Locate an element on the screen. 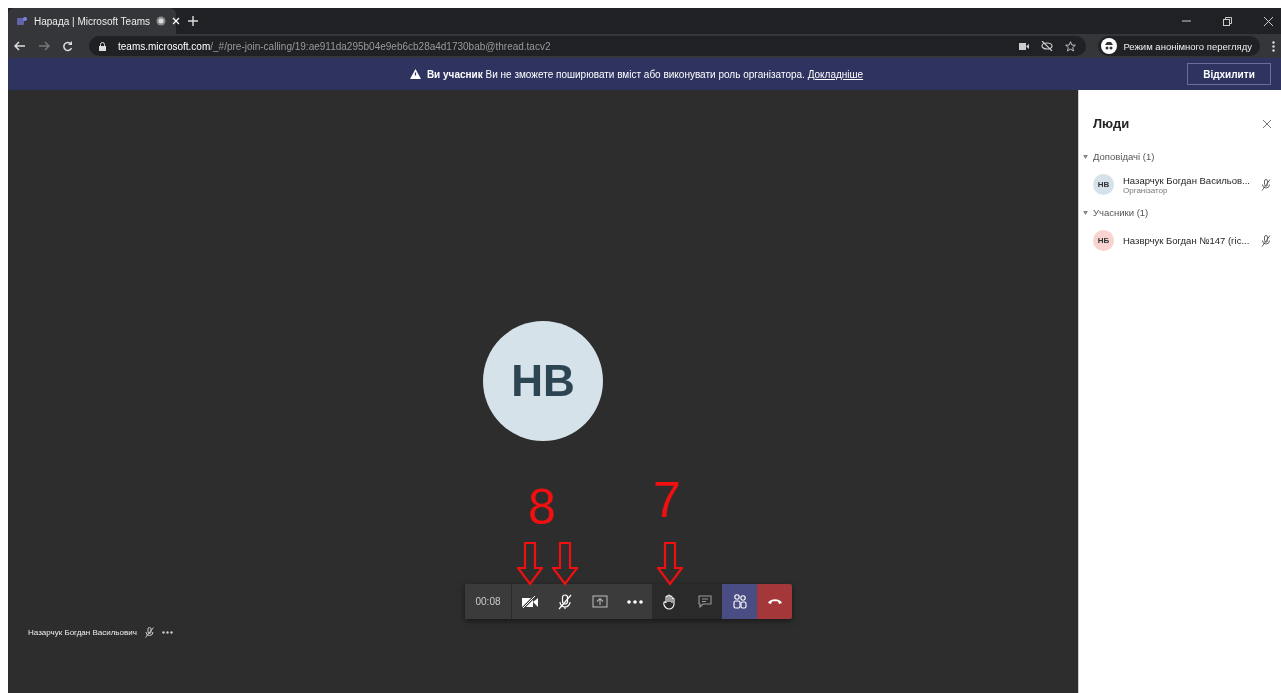 This screenshot has height=693, width=1281. address-field: teams.microsoft.com/_#/pre-join-calling/19:ae911da295b04e9eb6cb28a4d1730bab@thread.tacv2 is located at coordinates (588, 46).